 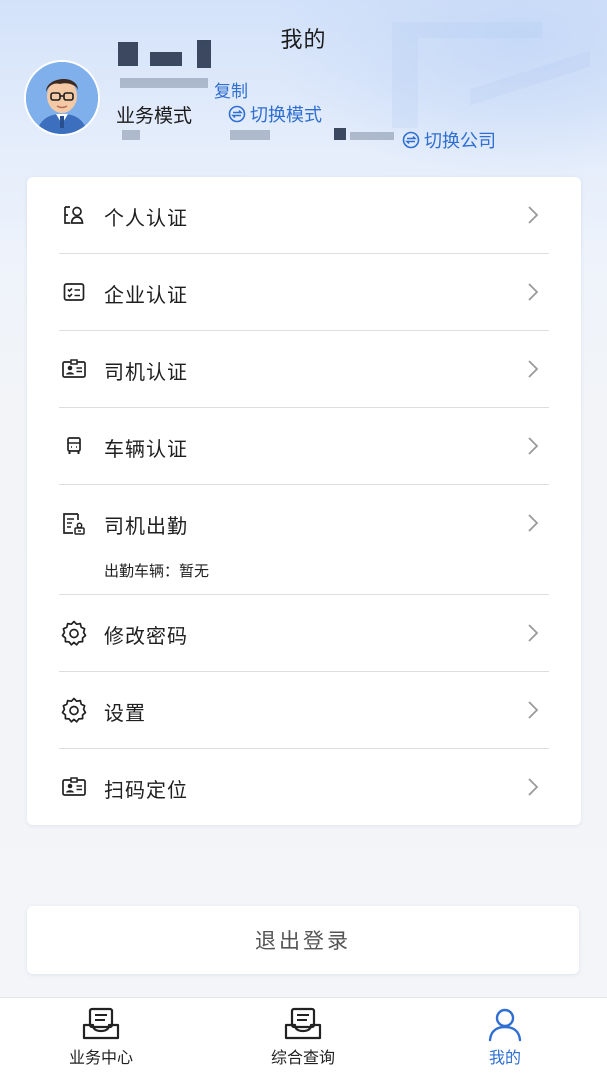 I want to click on attendance-doc-icon, so click(x=74, y=523).